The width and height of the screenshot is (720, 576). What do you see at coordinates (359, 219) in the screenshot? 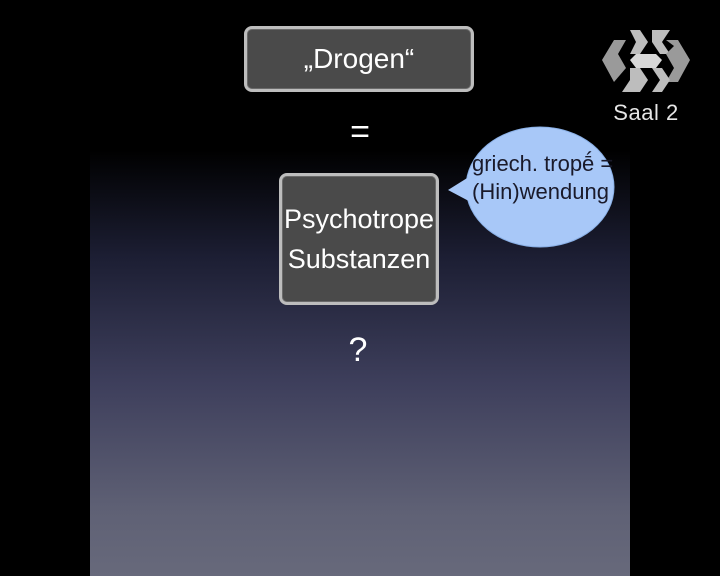
I see `psychotrope-line-1: Psychotrope` at bounding box center [359, 219].